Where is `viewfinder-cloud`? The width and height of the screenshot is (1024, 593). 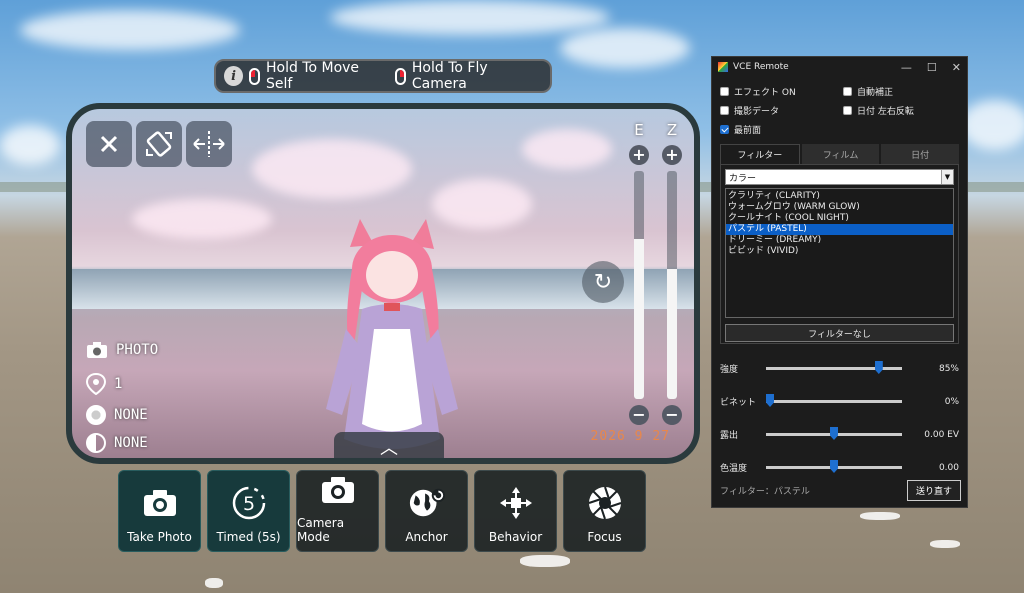
viewfinder-cloud is located at coordinates (567, 149).